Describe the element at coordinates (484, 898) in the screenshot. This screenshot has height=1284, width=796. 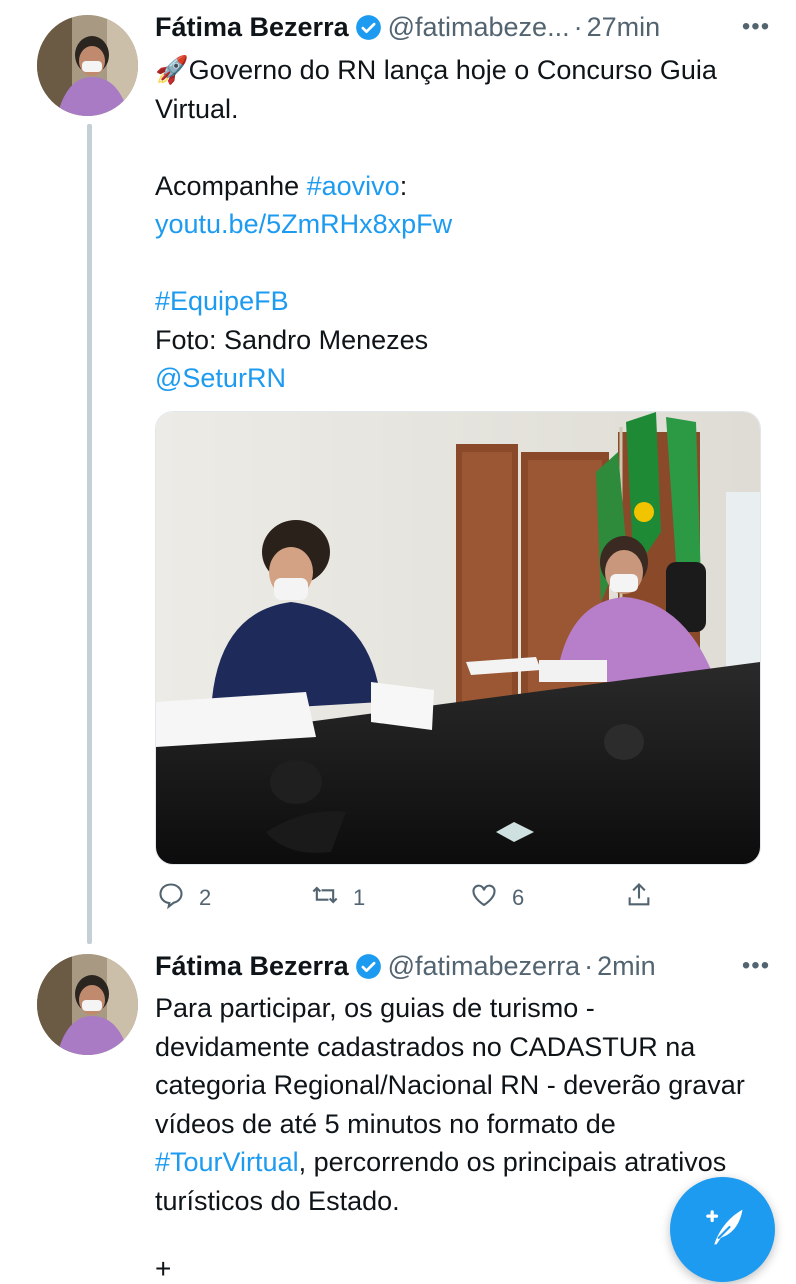
I see `heart-icon` at that location.